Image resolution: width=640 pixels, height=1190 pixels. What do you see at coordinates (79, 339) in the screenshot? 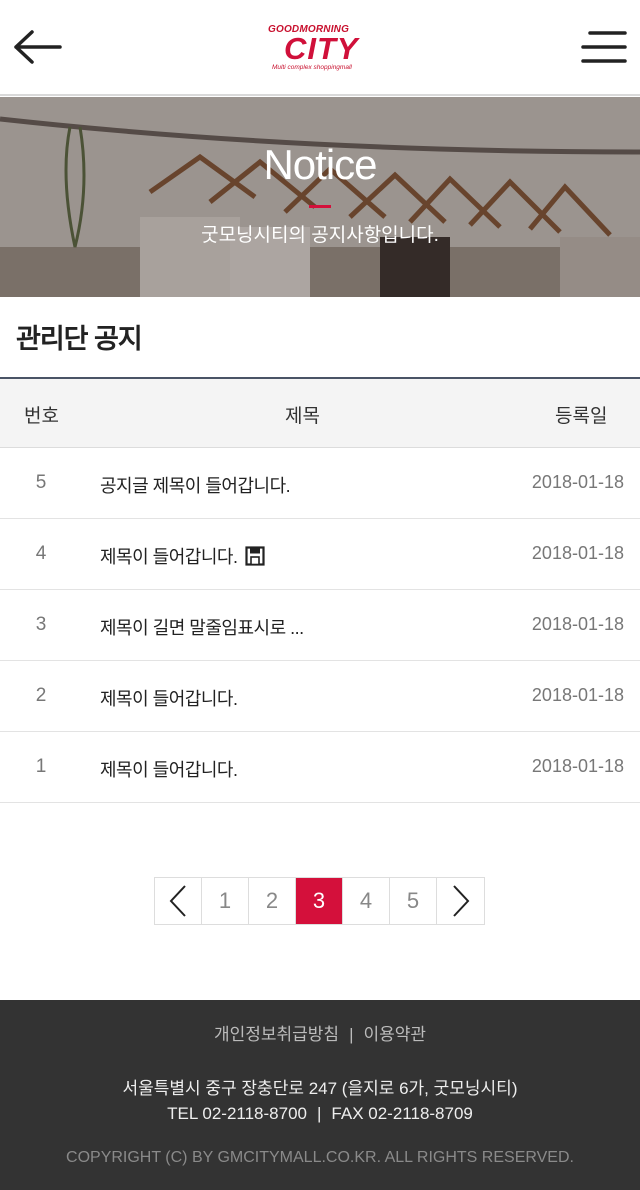
I see `section-title: 관리단 공지` at bounding box center [79, 339].